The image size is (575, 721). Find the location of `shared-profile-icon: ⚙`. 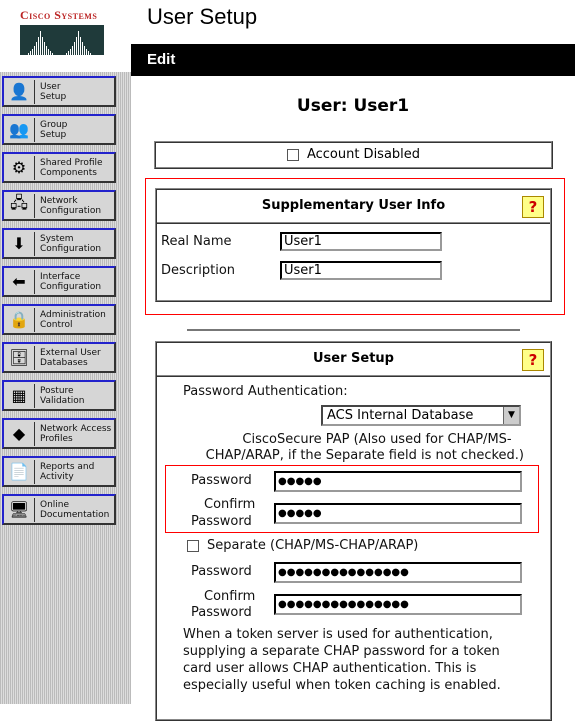

shared-profile-icon: ⚙ is located at coordinates (19, 167).